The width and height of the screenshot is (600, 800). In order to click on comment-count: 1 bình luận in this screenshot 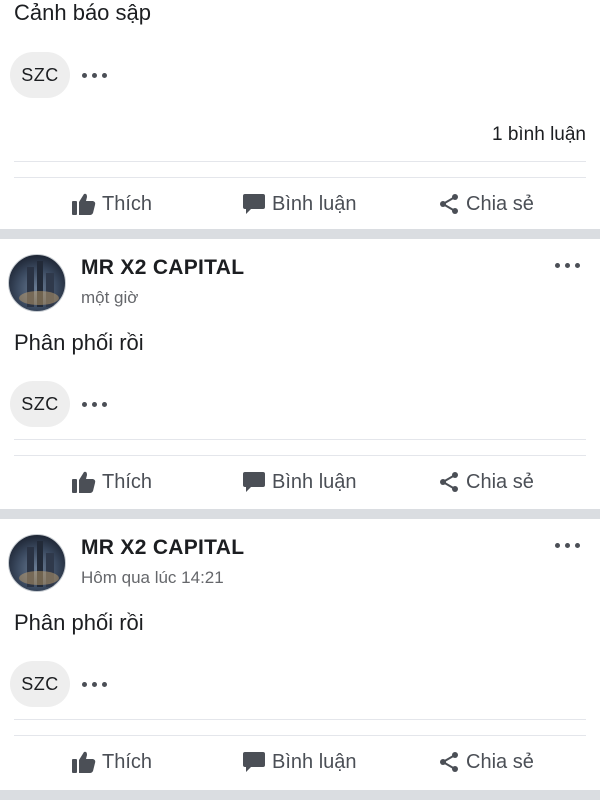, I will do `click(539, 135)`.